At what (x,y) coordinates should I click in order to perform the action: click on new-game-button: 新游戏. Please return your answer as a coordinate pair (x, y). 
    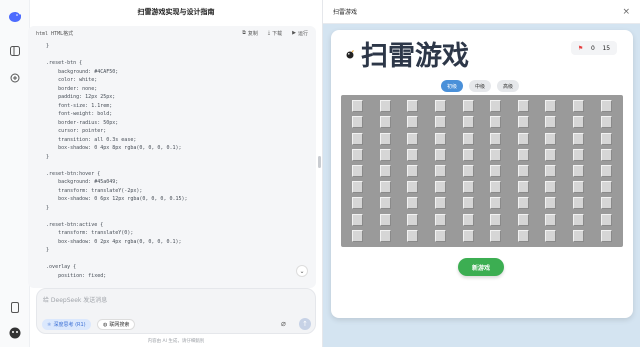
    Looking at the image, I should click on (481, 267).